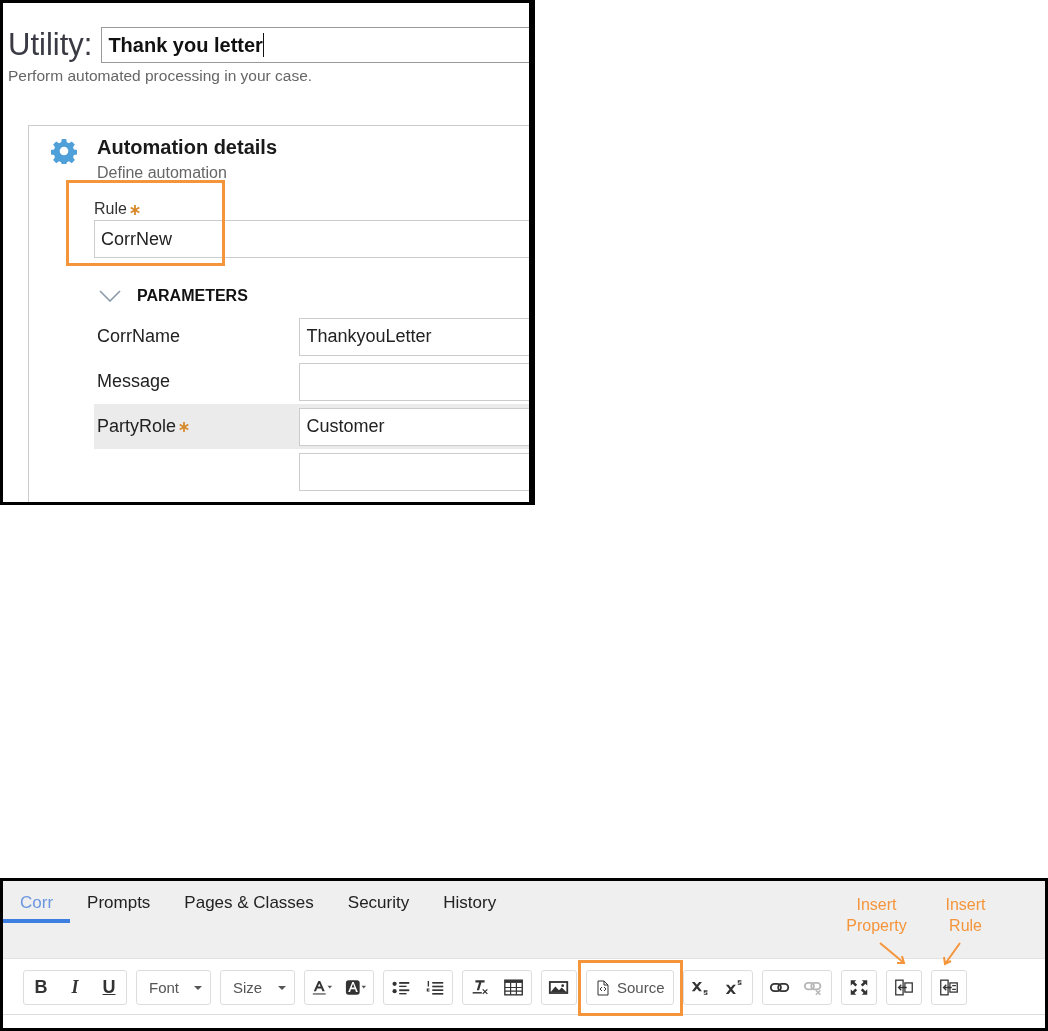 The width and height of the screenshot is (1048, 1031). Describe the element at coordinates (119, 902) in the screenshot. I see `tab: Prompts` at that location.